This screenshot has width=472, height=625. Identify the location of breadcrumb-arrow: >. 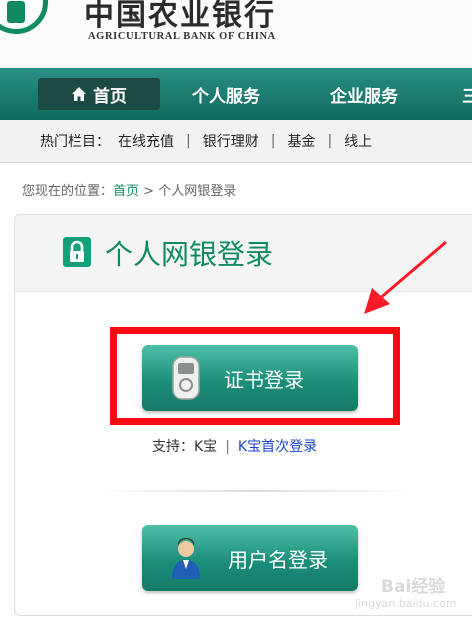
(149, 191).